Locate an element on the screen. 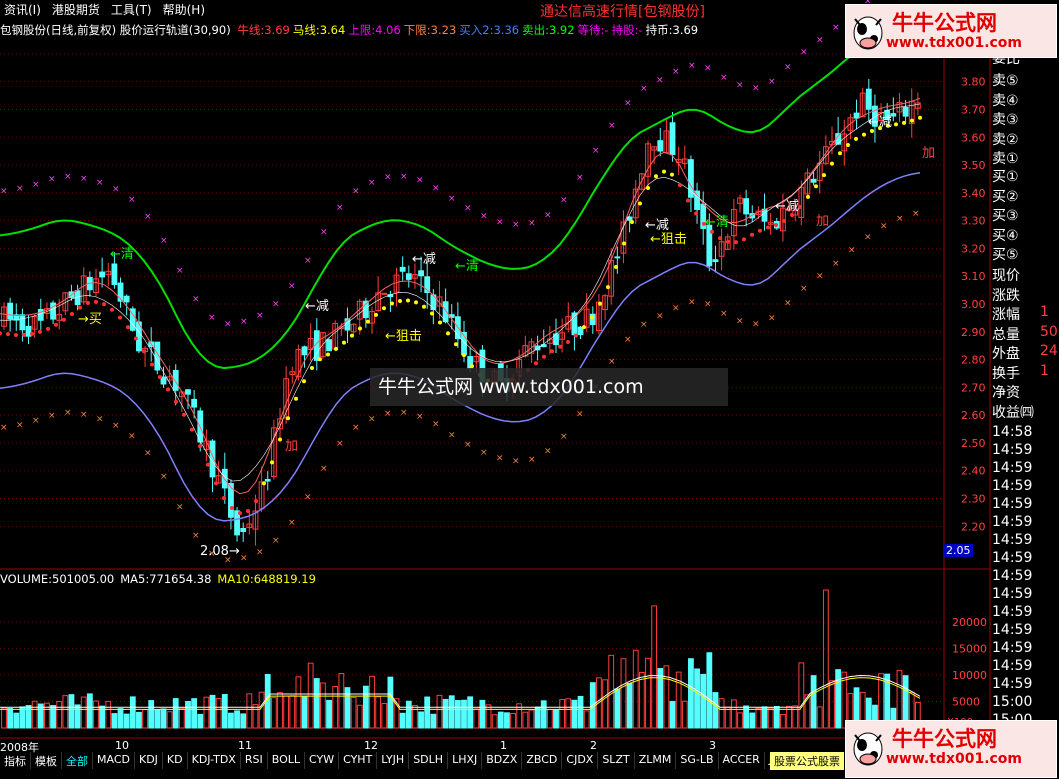 Image resolution: width=1059 pixels, height=779 pixels. tab-指标: 指标 is located at coordinates (15, 760).